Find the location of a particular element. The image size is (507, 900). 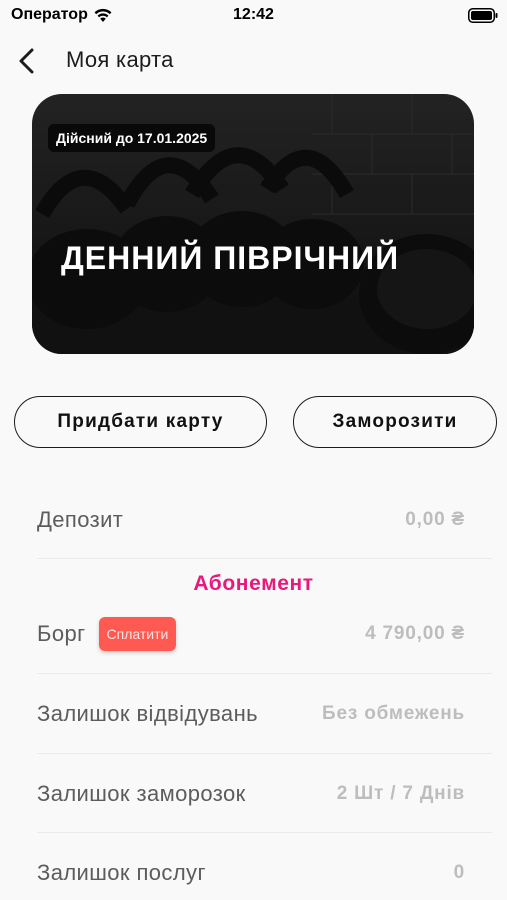

buy-card-button: Придбати карту is located at coordinates (140, 422).